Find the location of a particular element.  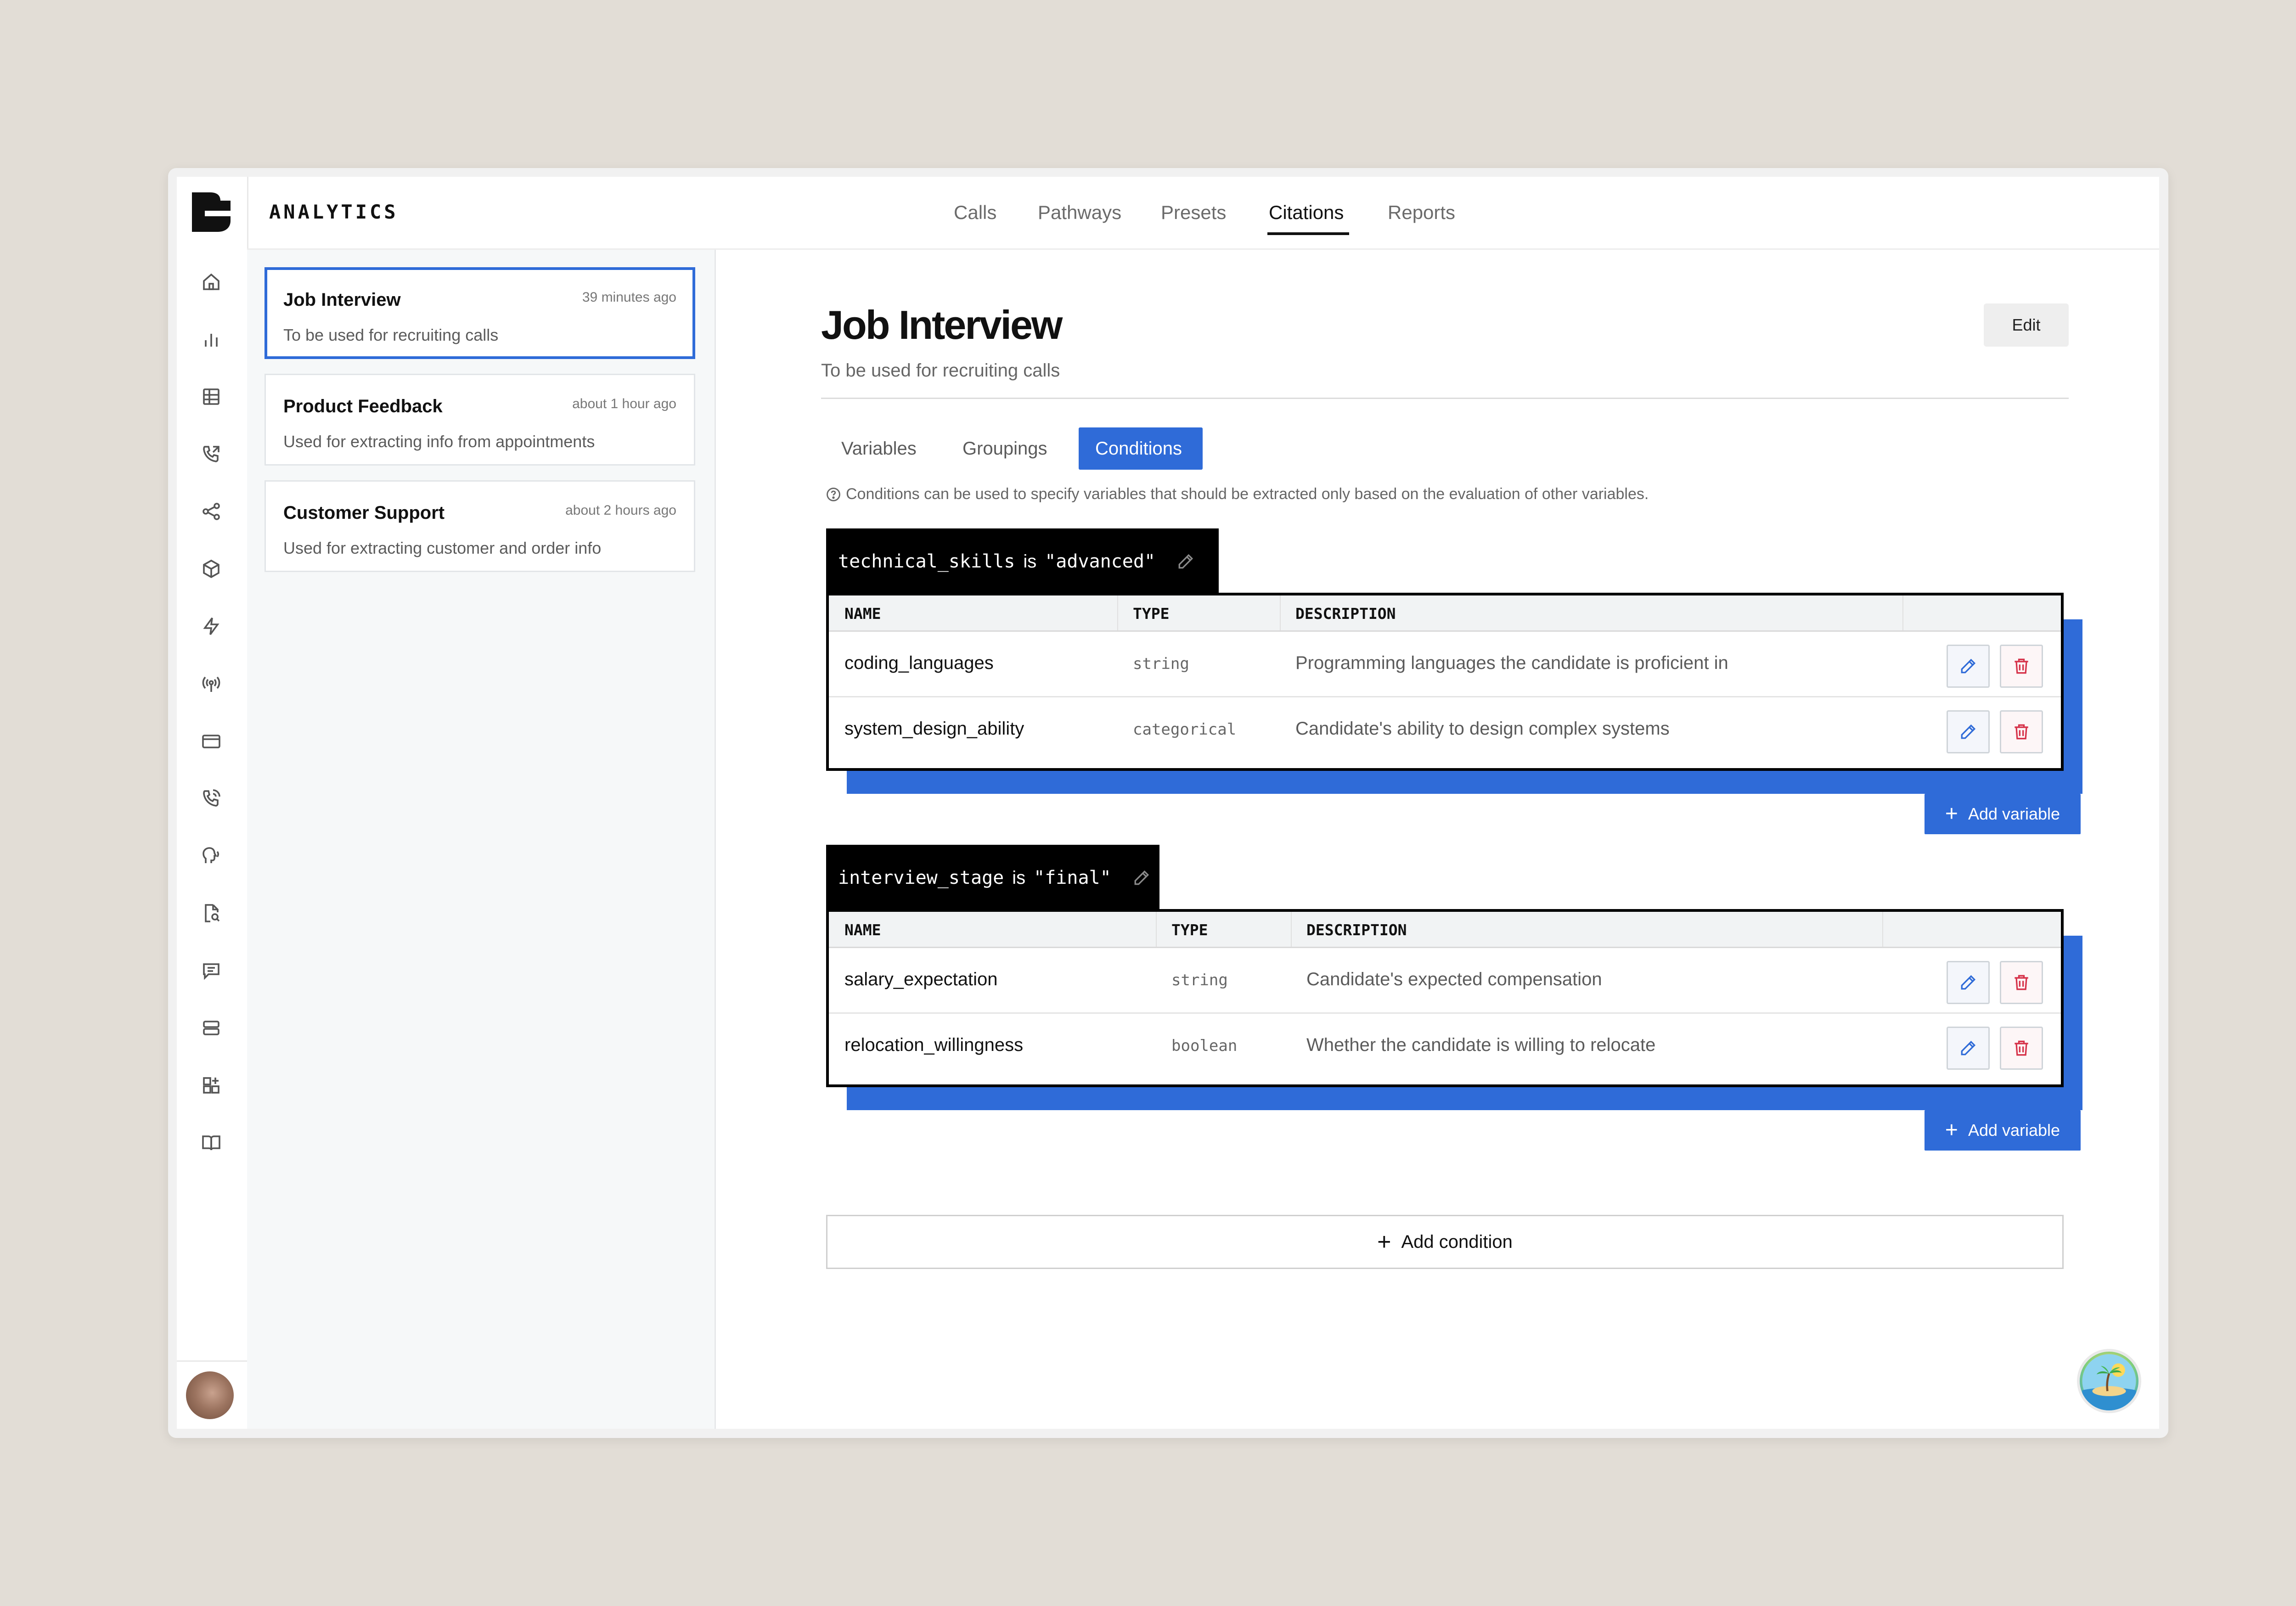

book-icon is located at coordinates (211, 1143).